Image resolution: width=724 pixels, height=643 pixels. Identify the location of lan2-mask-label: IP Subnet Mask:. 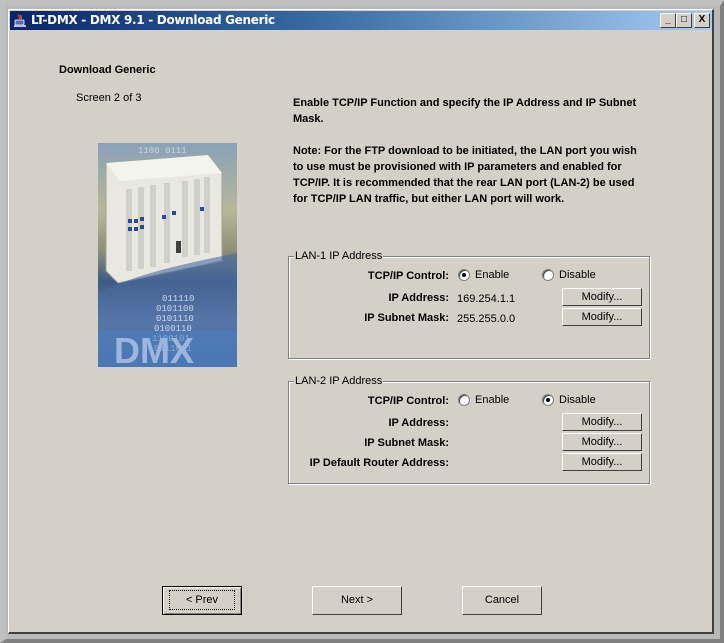
(406, 443).